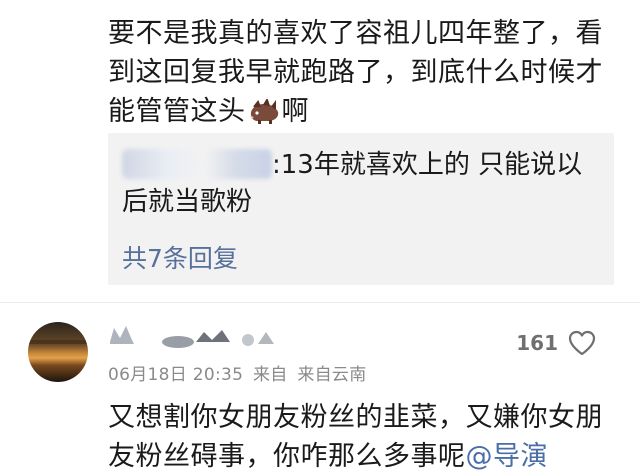  I want to click on comment-meta: 06月18日 20:35 来自 来自云南, so click(239, 372).